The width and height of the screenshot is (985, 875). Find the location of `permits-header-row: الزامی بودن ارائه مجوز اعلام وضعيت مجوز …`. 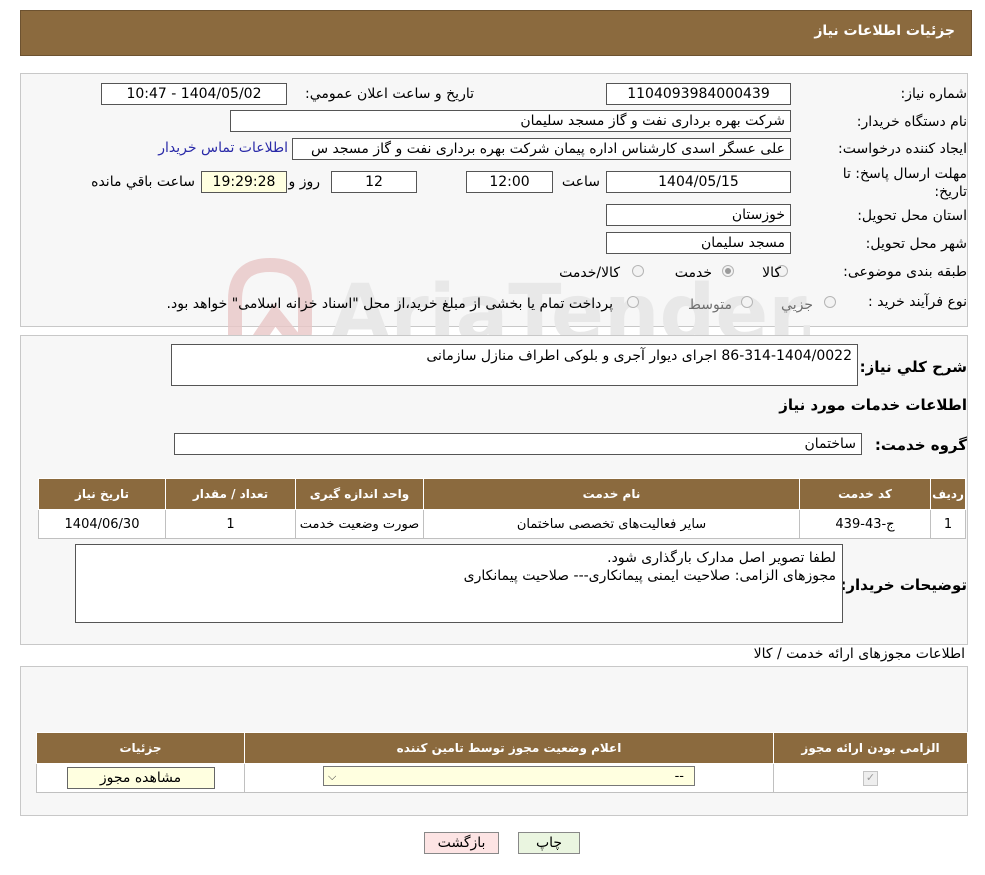

permits-header-row: الزامی بودن ارائه مجوز اعلام وضعيت مجوز … is located at coordinates (502, 748).